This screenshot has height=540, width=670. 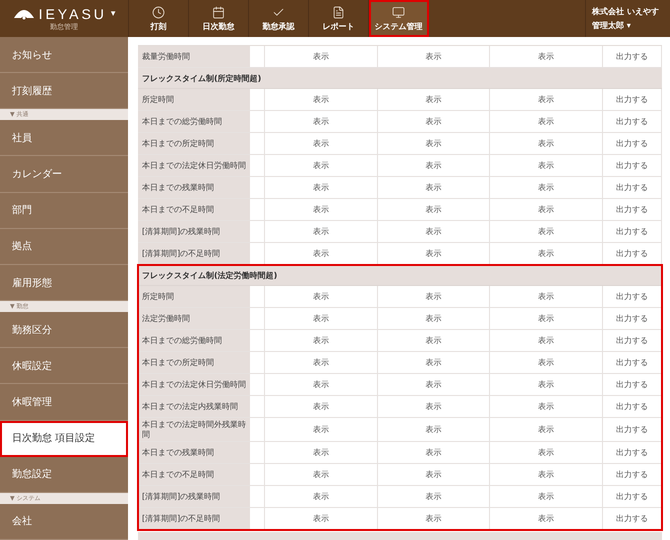 What do you see at coordinates (64, 210) in the screenshot?
I see `sidebar-item: 部門` at bounding box center [64, 210].